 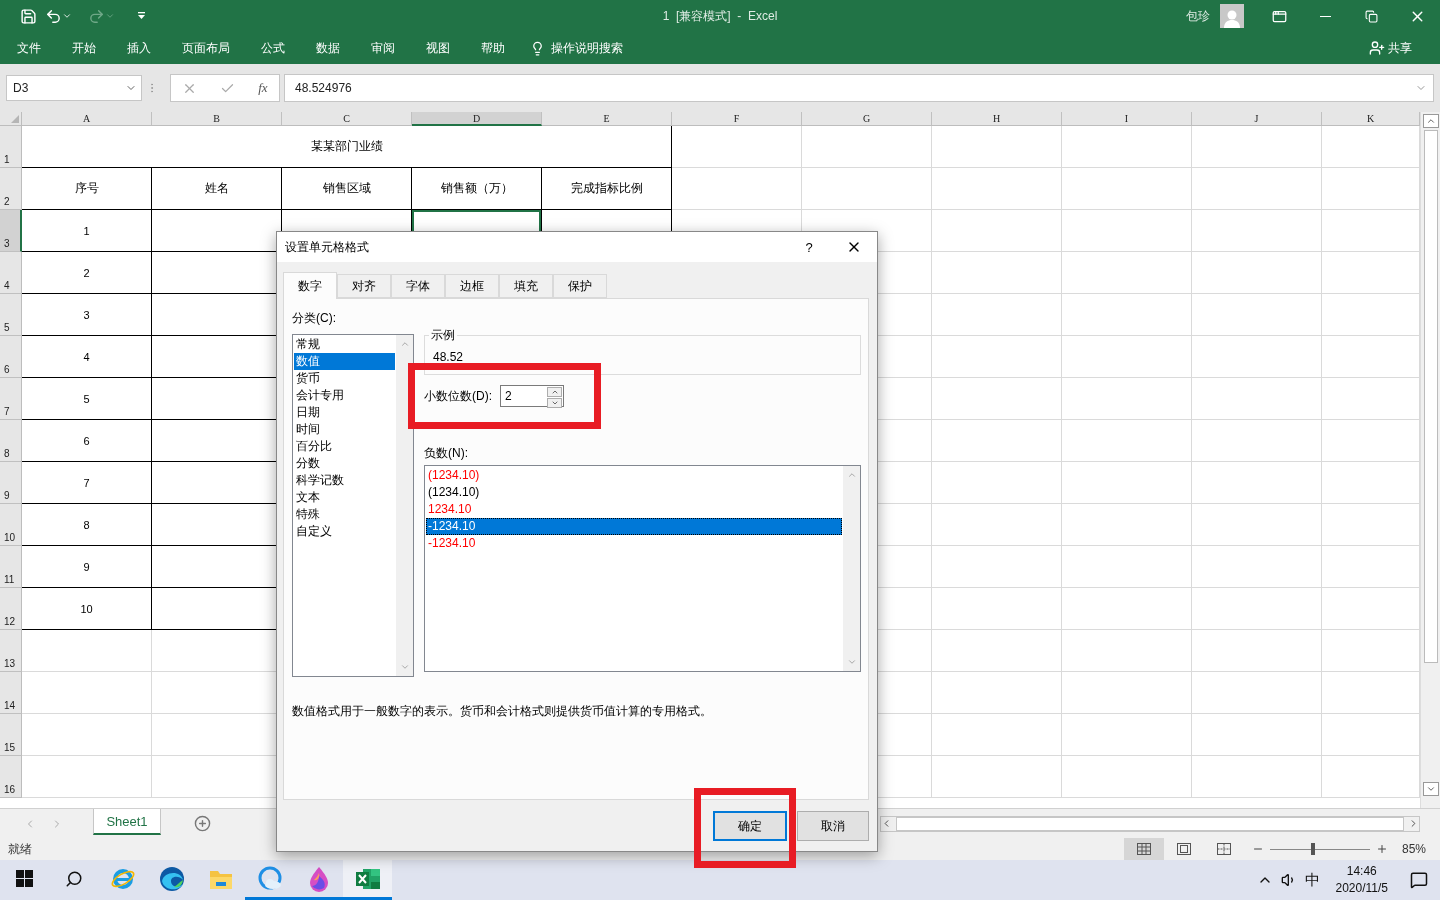 I want to click on sample-label: 示例, so click(x=443, y=335).